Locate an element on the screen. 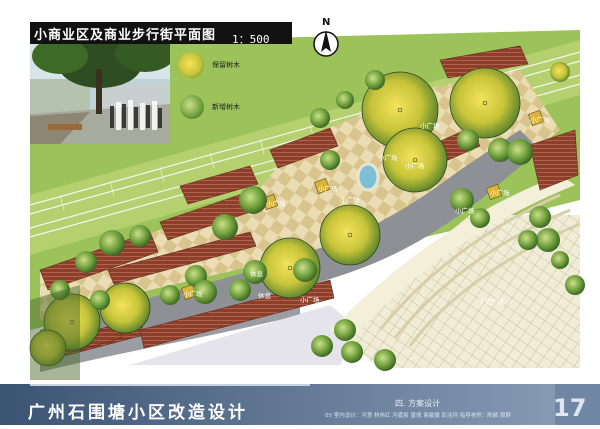 The height and width of the screenshot is (429, 600). section-label: 四. 方案设计 is located at coordinates (418, 403).